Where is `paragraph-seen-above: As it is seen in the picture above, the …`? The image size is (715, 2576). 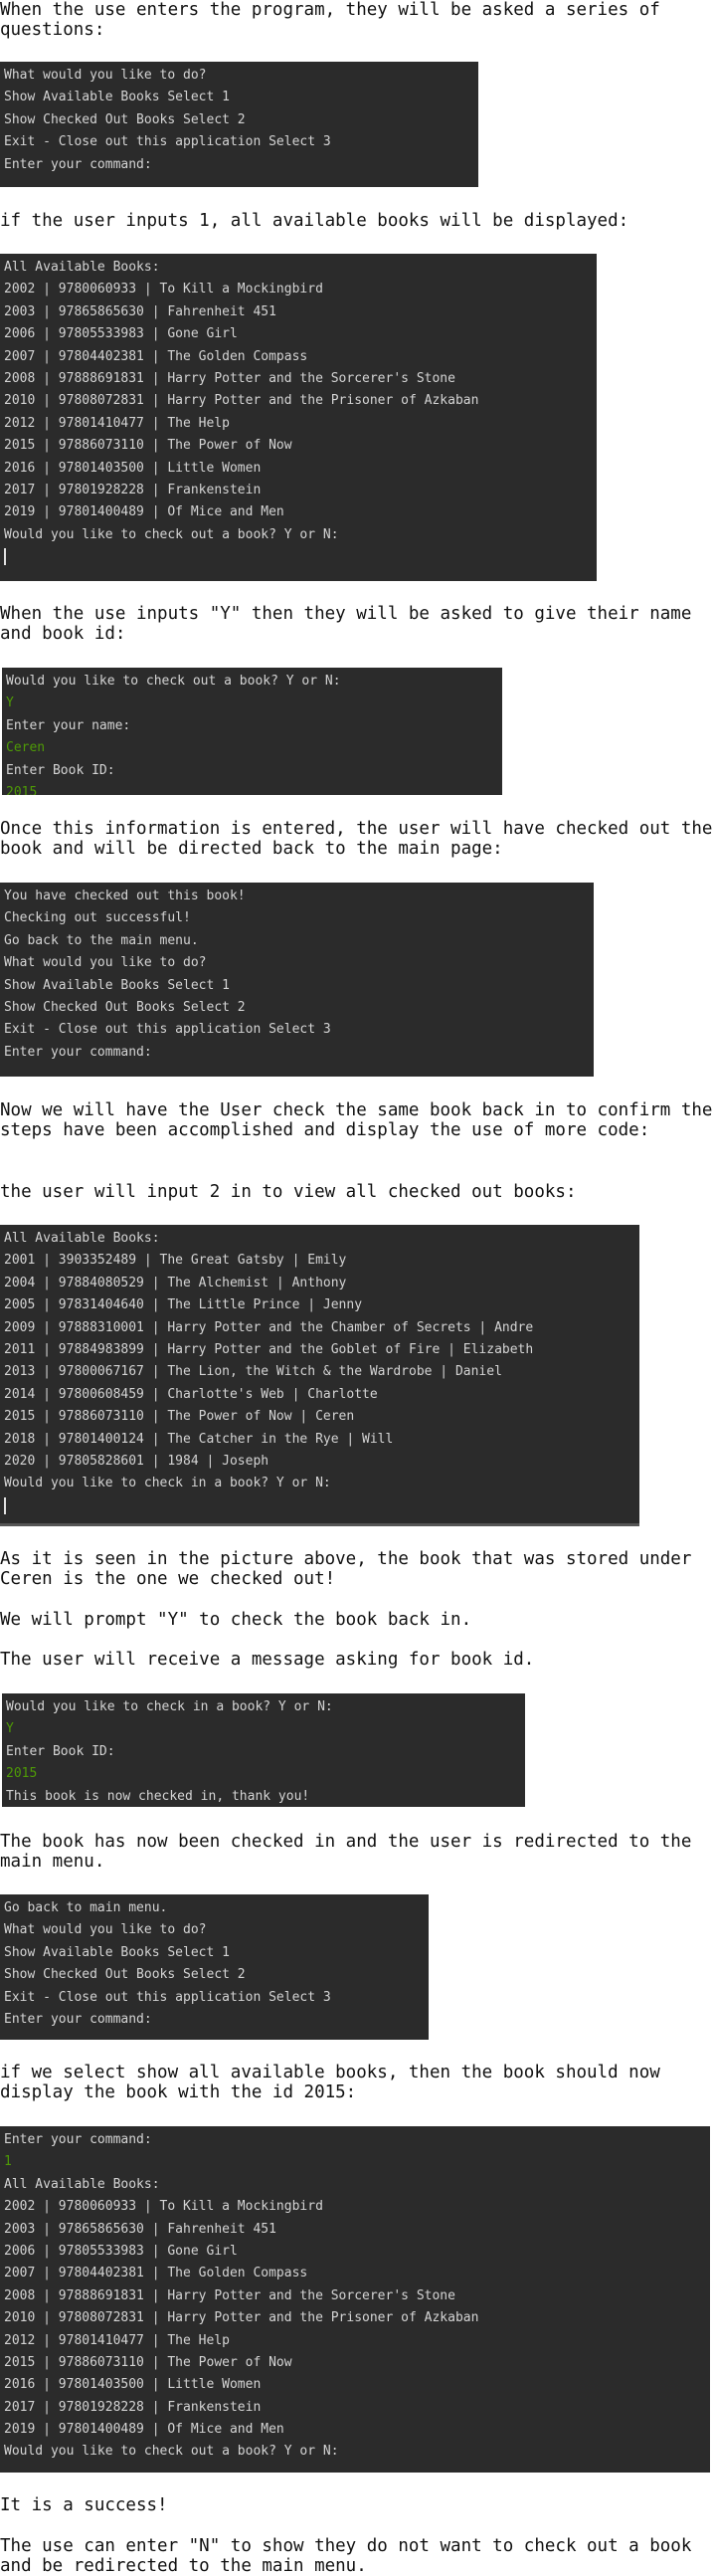 paragraph-seen-above: As it is seen in the picture above, the … is located at coordinates (351, 1569).